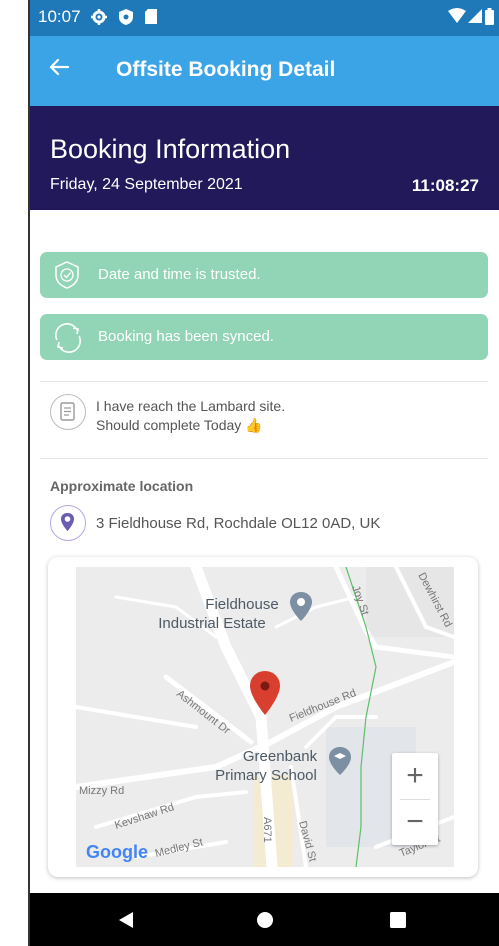 This screenshot has height=946, width=499. What do you see at coordinates (68, 412) in the screenshot?
I see `note-icon` at bounding box center [68, 412].